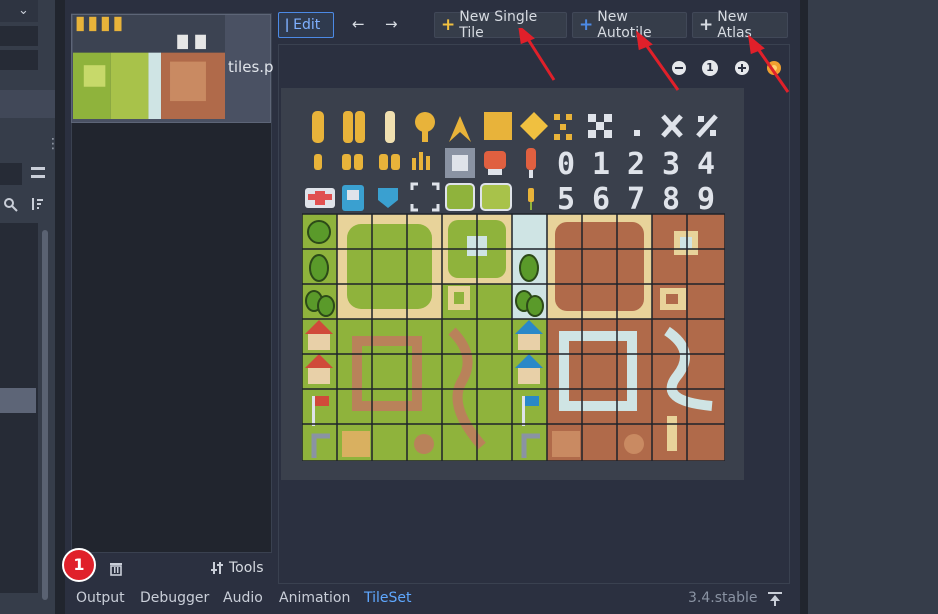 Image resolution: width=938 pixels, height=614 pixels. What do you see at coordinates (706, 164) in the screenshot?
I see `digit-label: 4` at bounding box center [706, 164].